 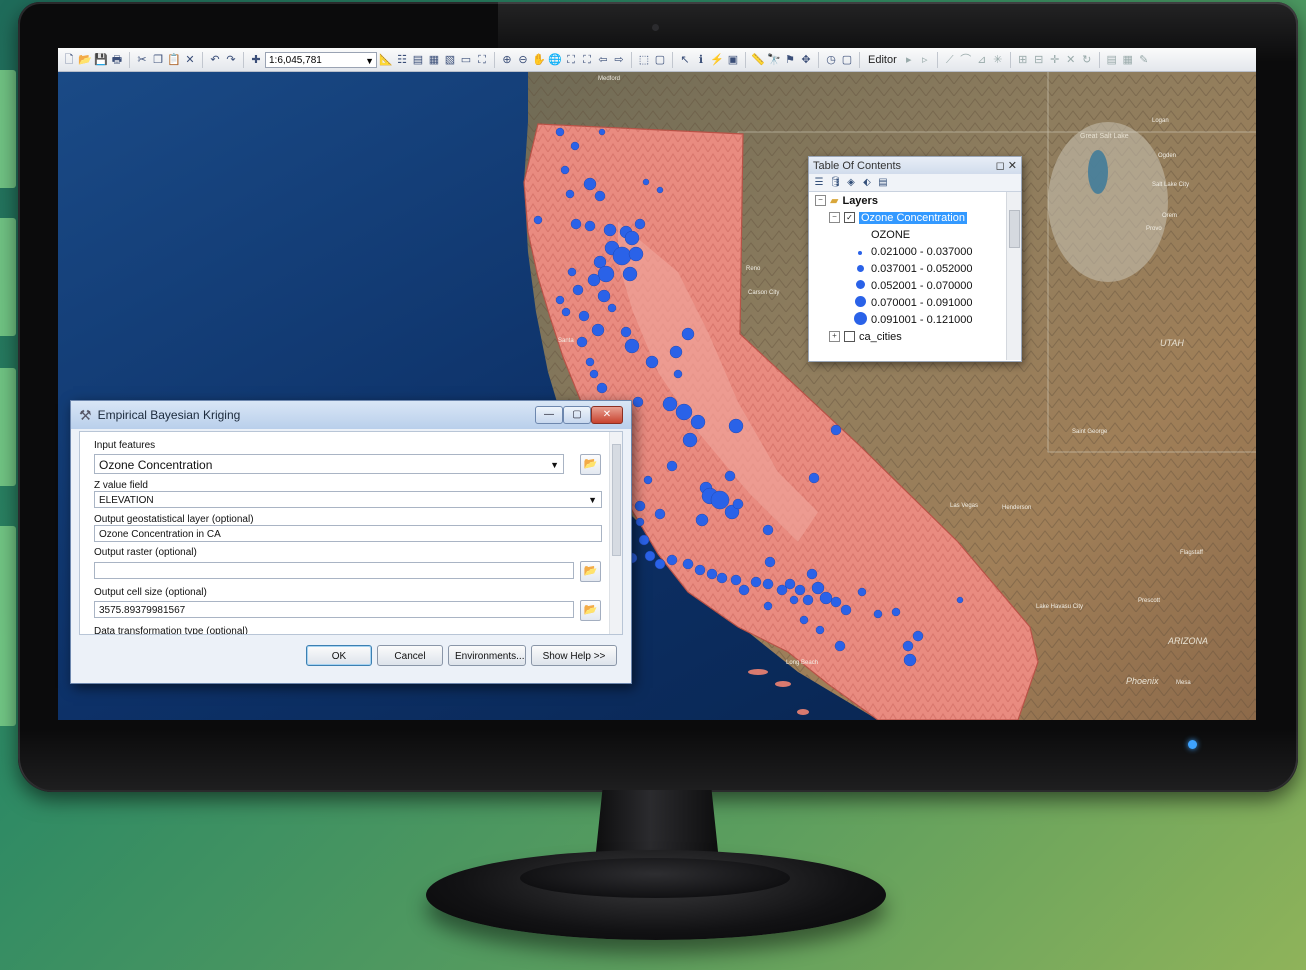 I want to click on editor-menu: Editor, so click(x=882, y=60).